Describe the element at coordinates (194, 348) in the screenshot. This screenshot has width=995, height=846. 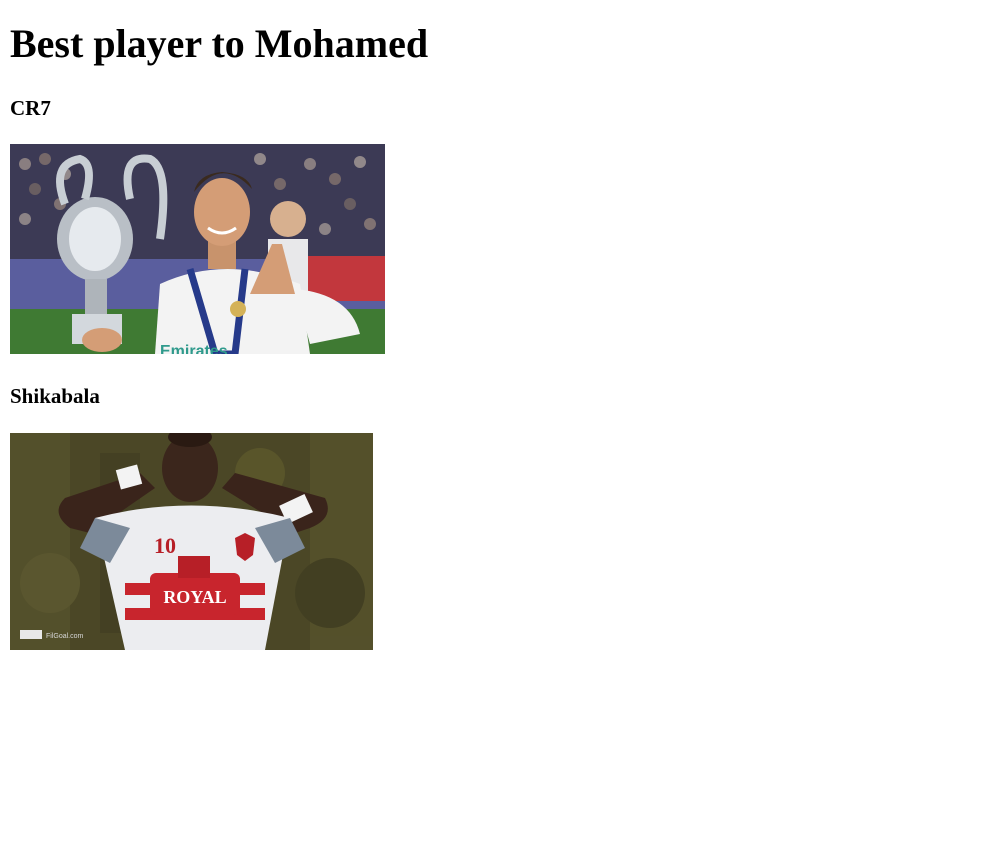
I see `cr7-shirt-text: Emirates` at that location.